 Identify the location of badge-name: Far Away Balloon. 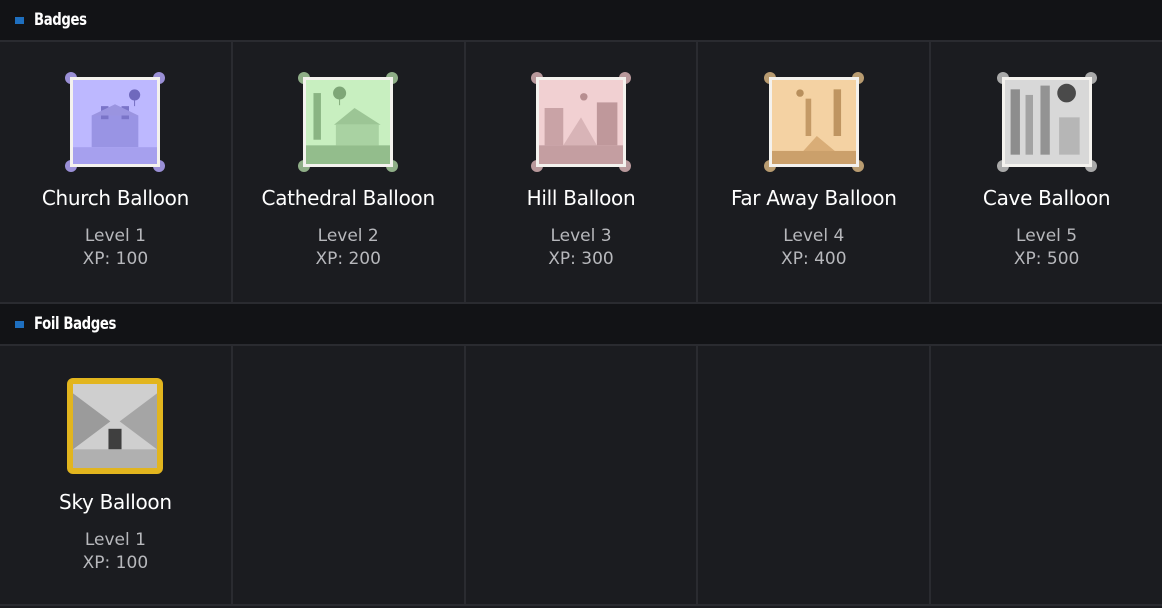
(813, 198).